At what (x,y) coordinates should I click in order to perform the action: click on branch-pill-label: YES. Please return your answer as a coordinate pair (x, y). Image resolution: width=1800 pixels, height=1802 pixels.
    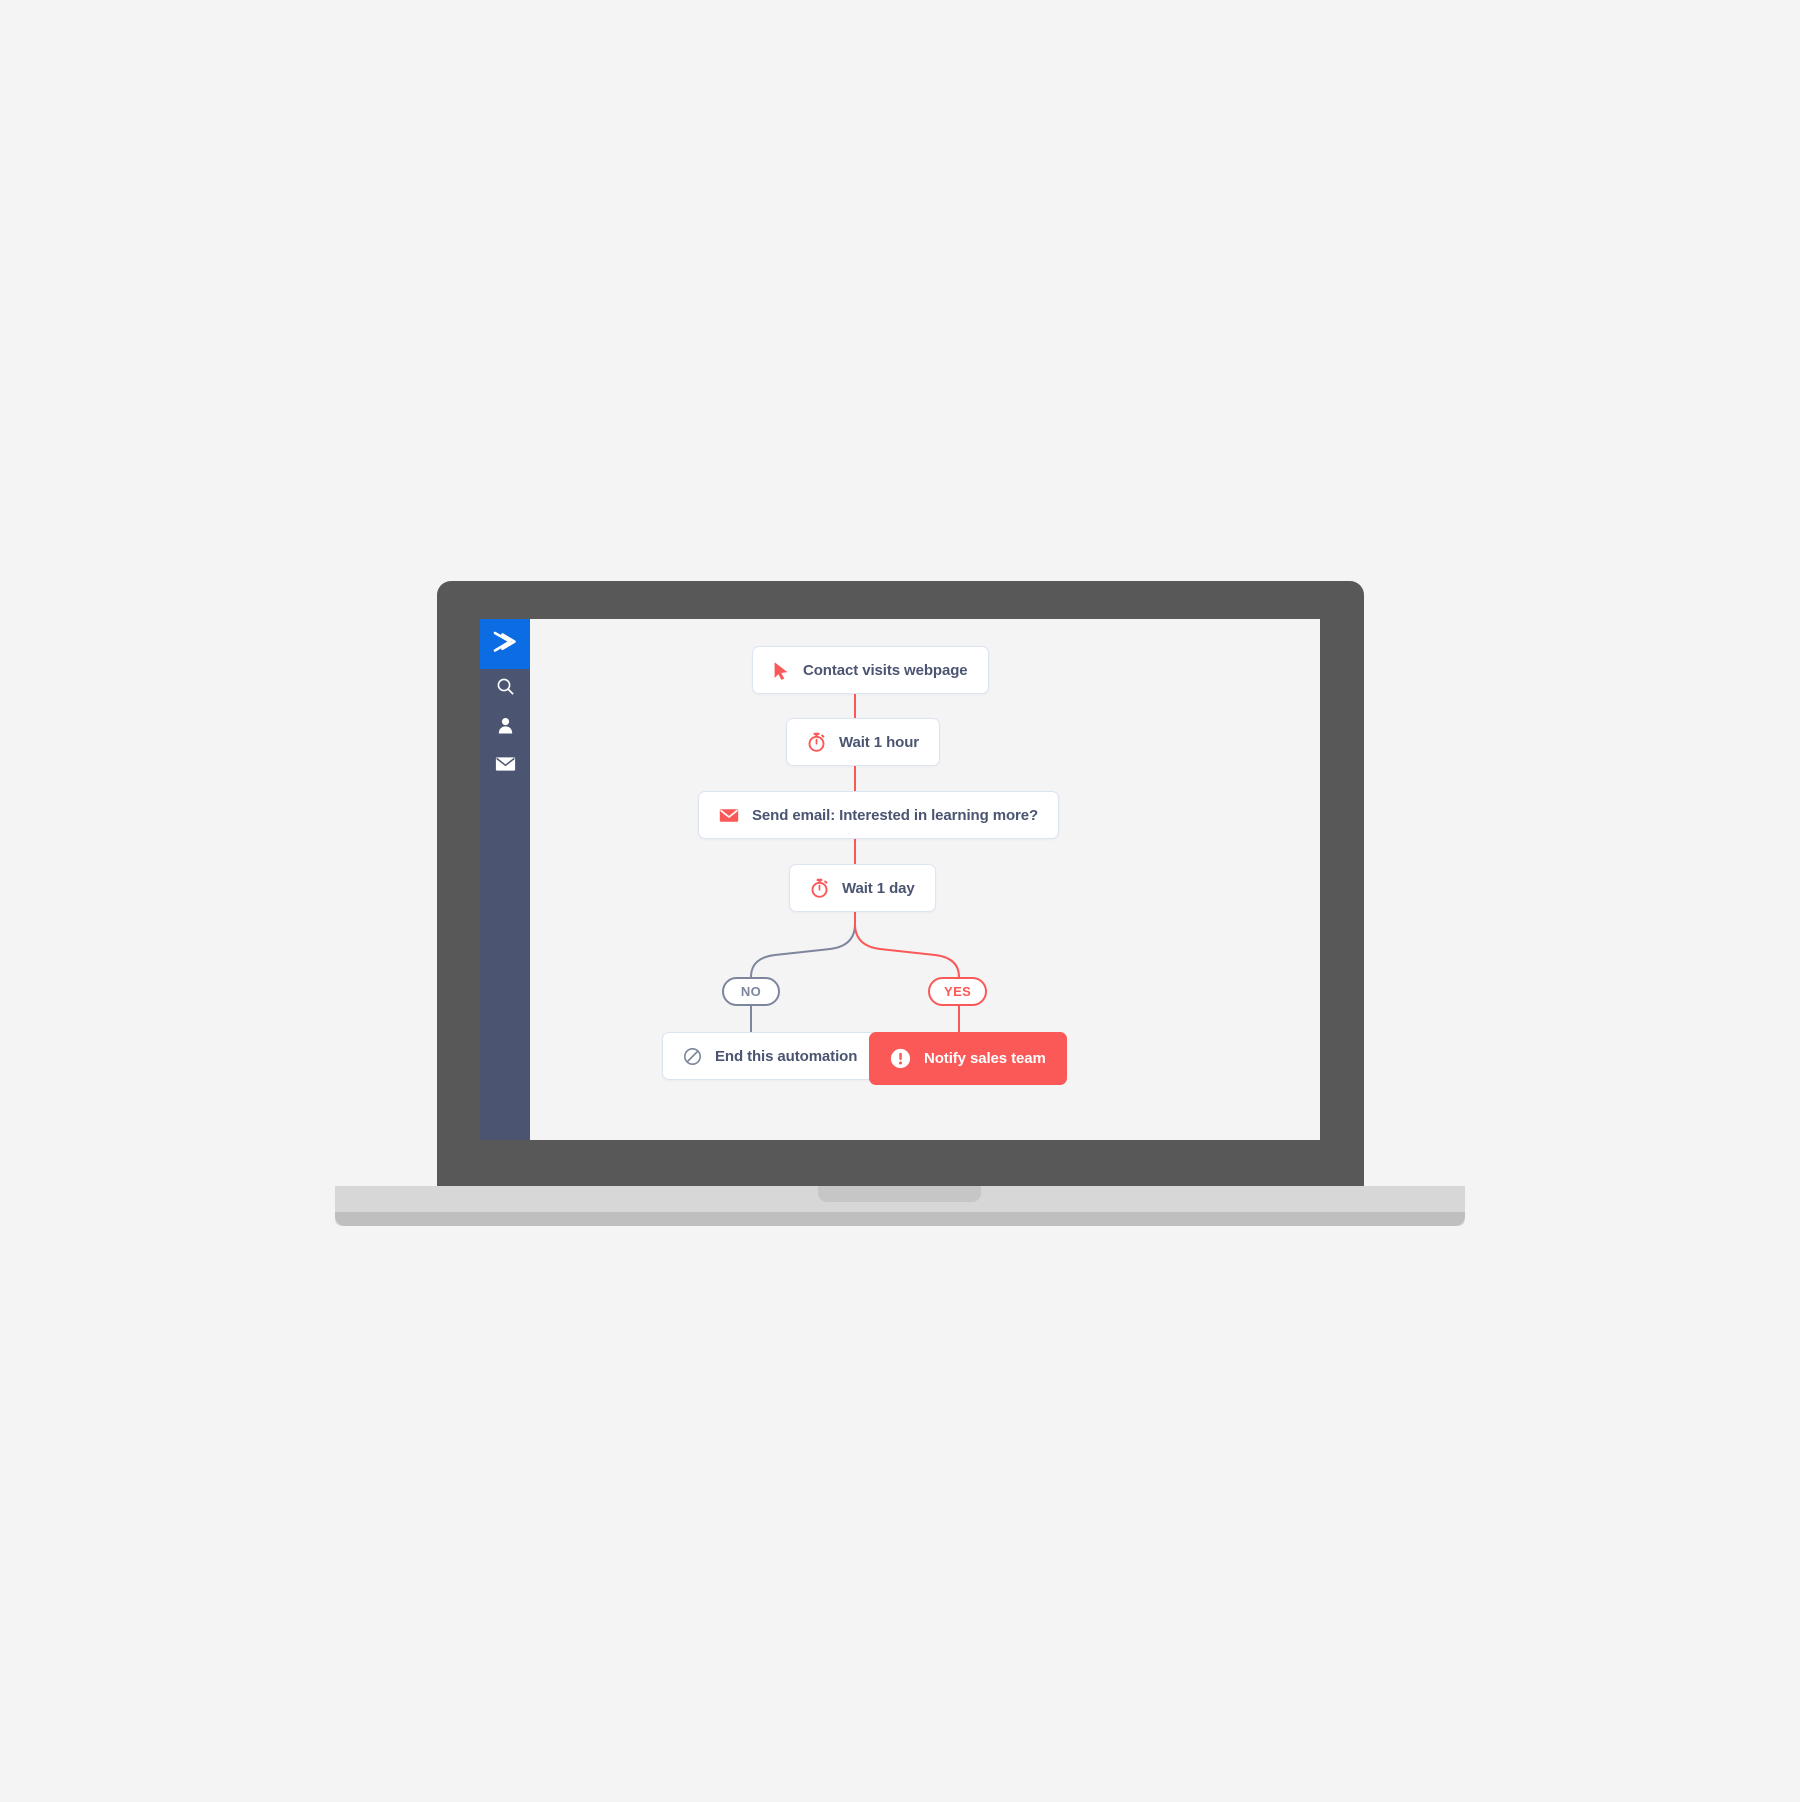
    Looking at the image, I should click on (958, 991).